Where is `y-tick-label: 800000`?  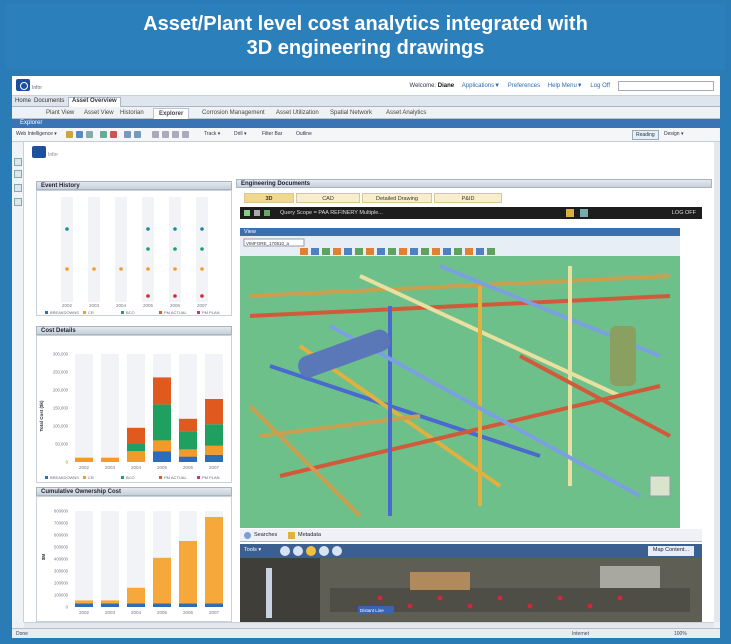
y-tick-label: 800000 is located at coordinates (61, 511).